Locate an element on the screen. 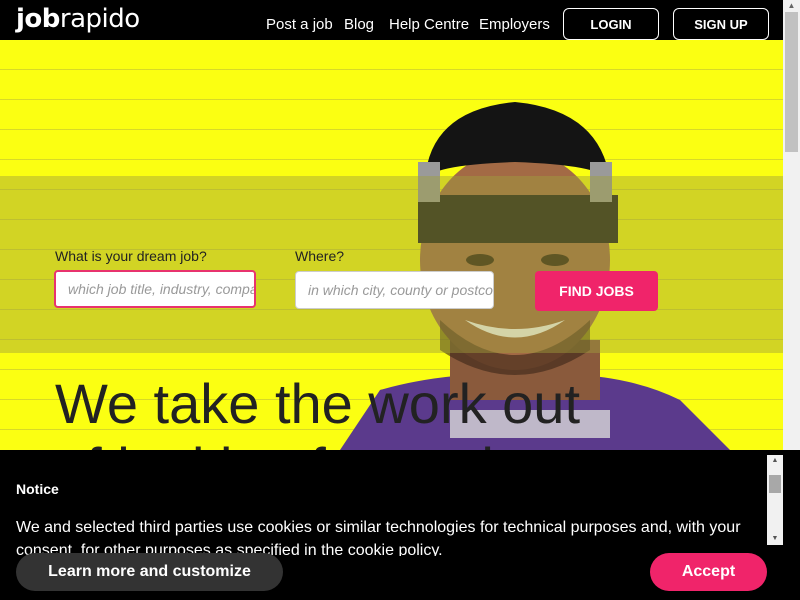  cookie-scrollbar-thumb is located at coordinates (775, 484).